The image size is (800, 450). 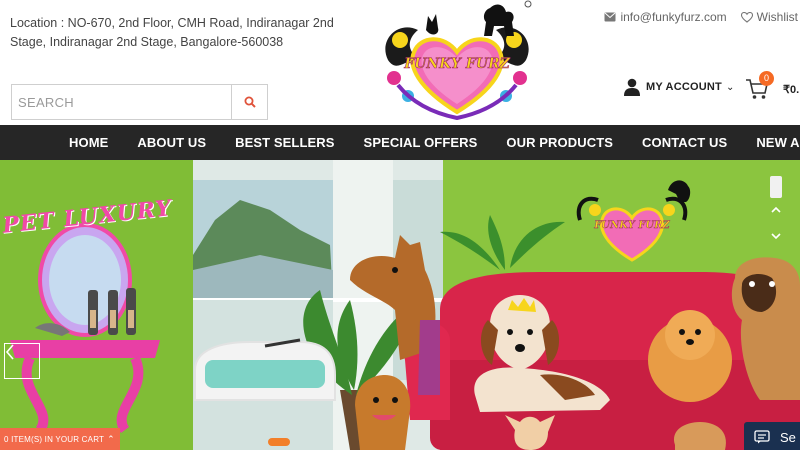 I want to click on nav-home: HOME, so click(x=88, y=142).